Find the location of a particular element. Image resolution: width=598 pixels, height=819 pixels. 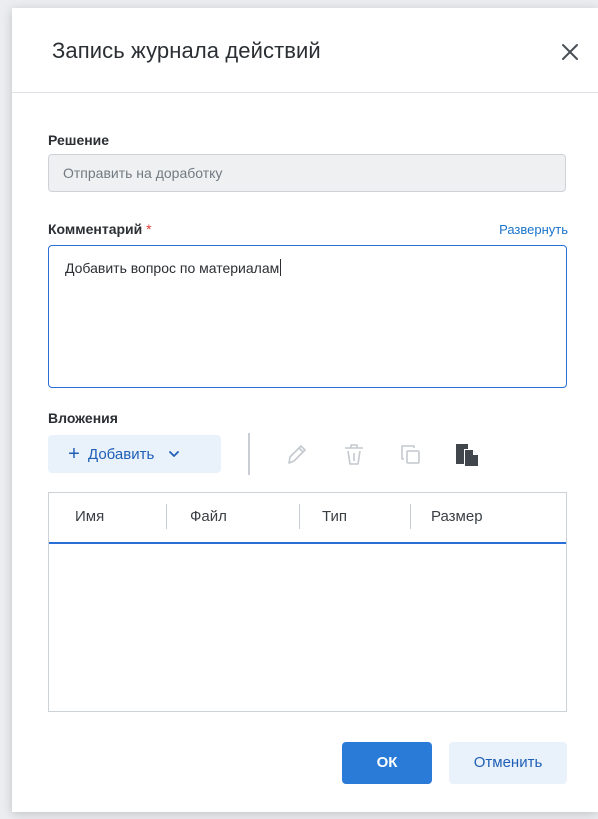

add-attachment-button: + Добавить is located at coordinates (134, 454).